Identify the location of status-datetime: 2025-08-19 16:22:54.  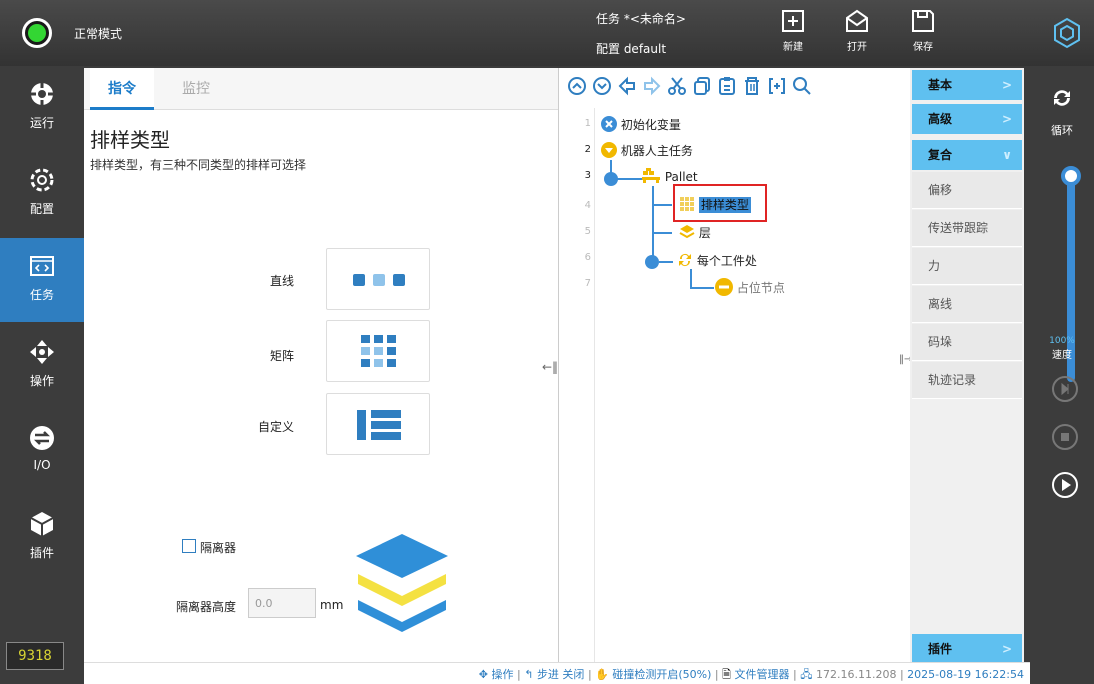
(965, 674).